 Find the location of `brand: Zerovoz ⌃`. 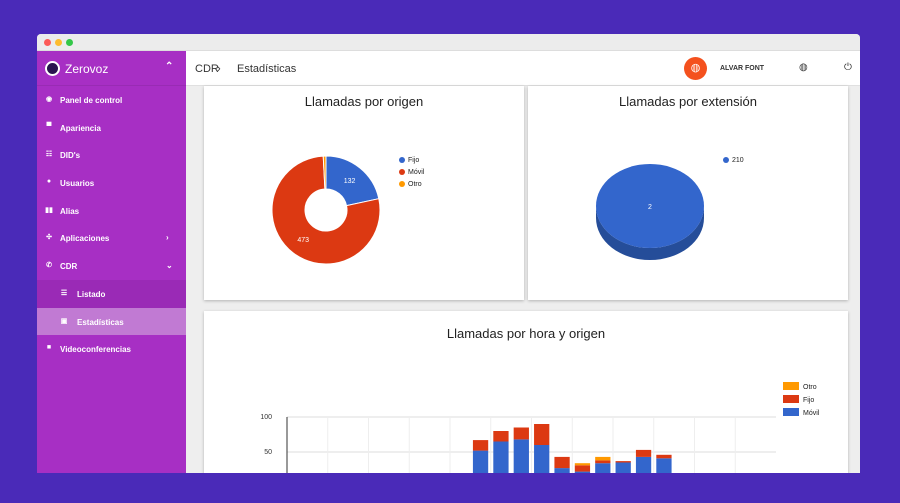

brand: Zerovoz ⌃ is located at coordinates (111, 68).